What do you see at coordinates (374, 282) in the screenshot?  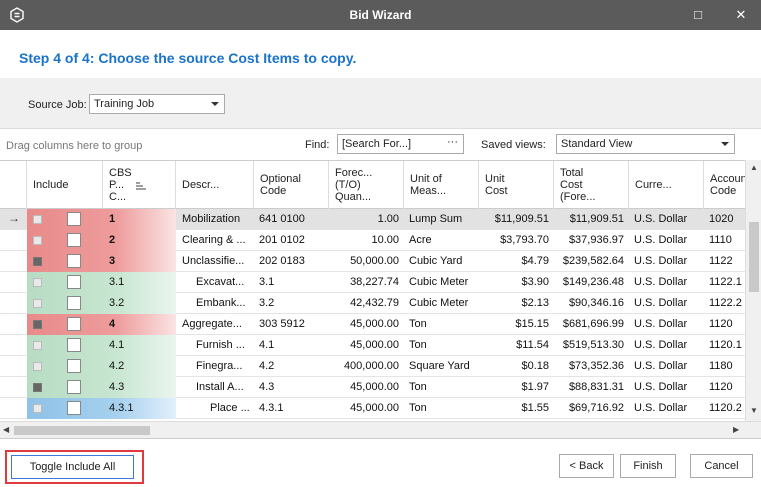 I see `cell-qty: 38,227.74` at bounding box center [374, 282].